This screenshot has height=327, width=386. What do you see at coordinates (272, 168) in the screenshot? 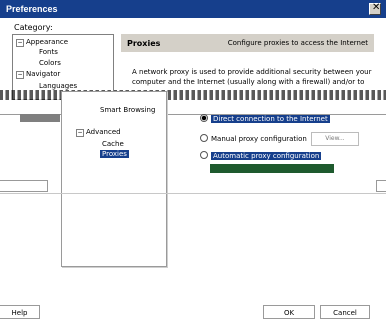
I see `configuration-url-field` at bounding box center [272, 168].